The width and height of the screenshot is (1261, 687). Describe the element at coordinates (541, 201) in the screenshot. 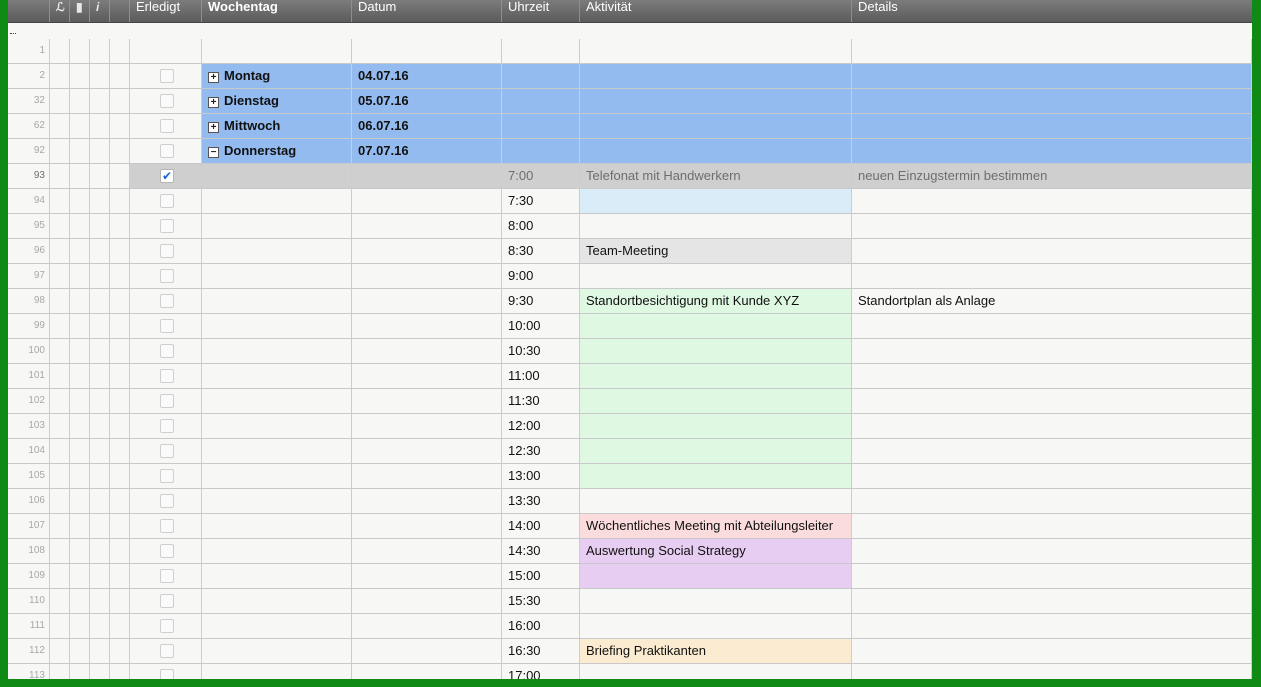

I see `cell-uhrzeit: 7:30` at that location.